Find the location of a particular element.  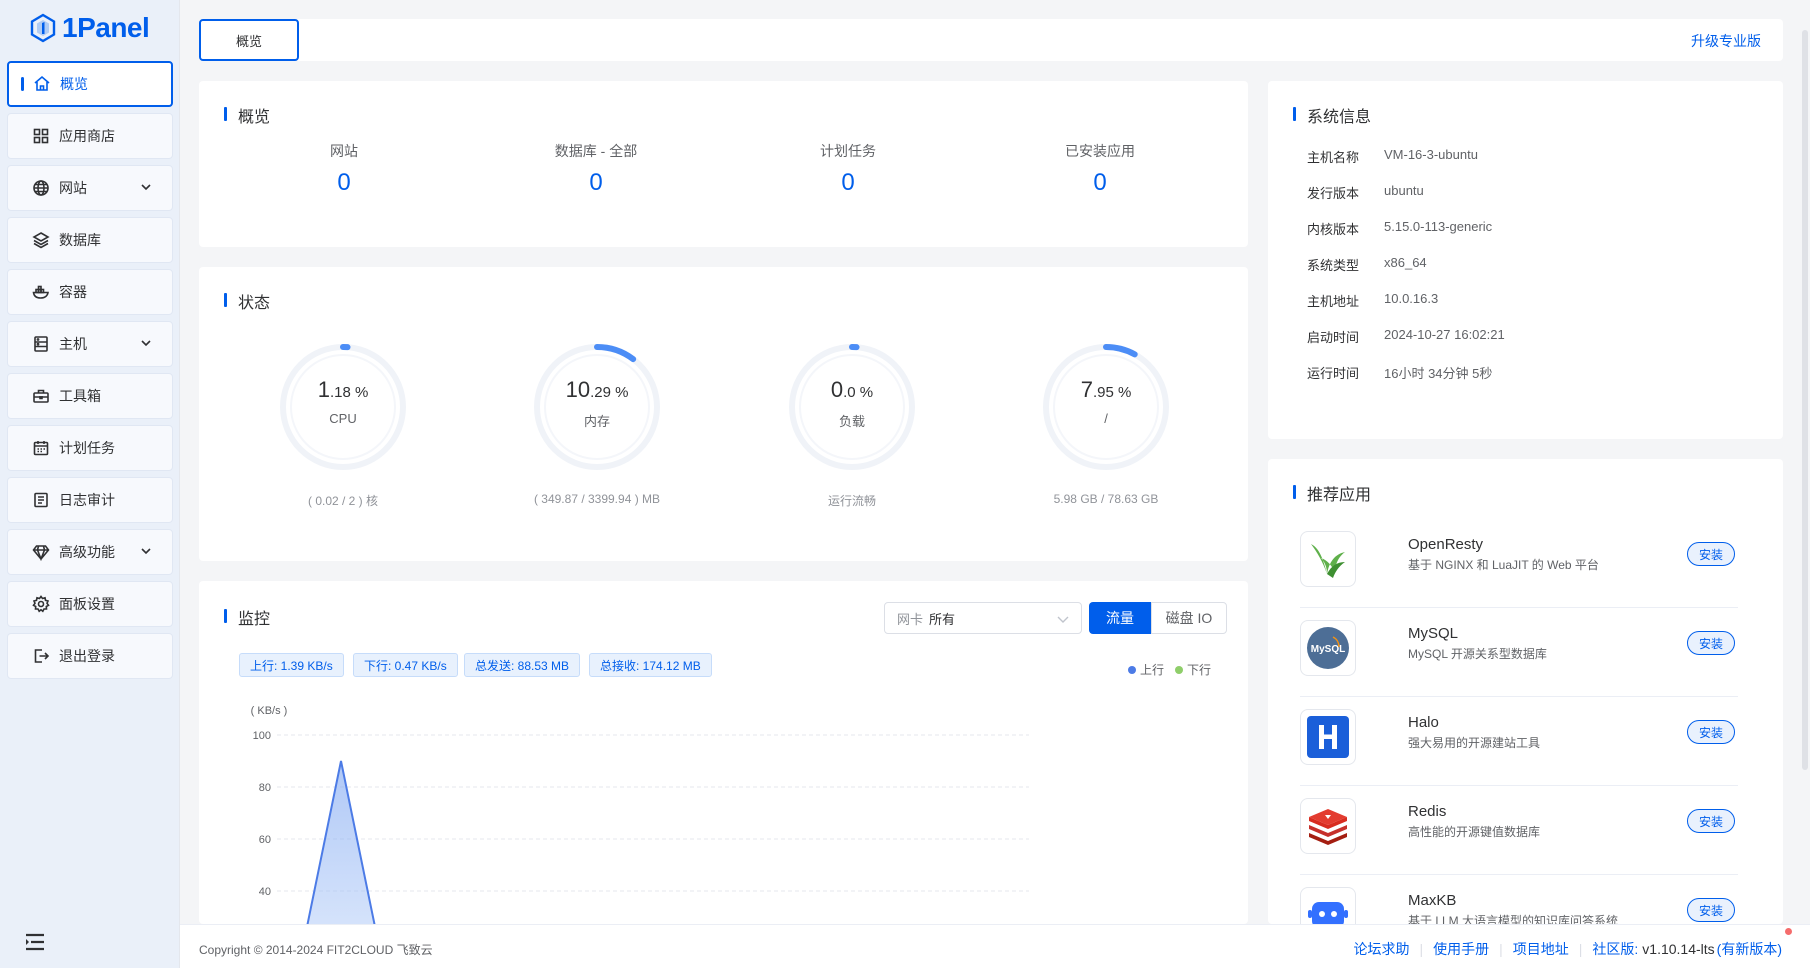

total-received-tag: 总接收: 174.12 MB is located at coordinates (650, 665).